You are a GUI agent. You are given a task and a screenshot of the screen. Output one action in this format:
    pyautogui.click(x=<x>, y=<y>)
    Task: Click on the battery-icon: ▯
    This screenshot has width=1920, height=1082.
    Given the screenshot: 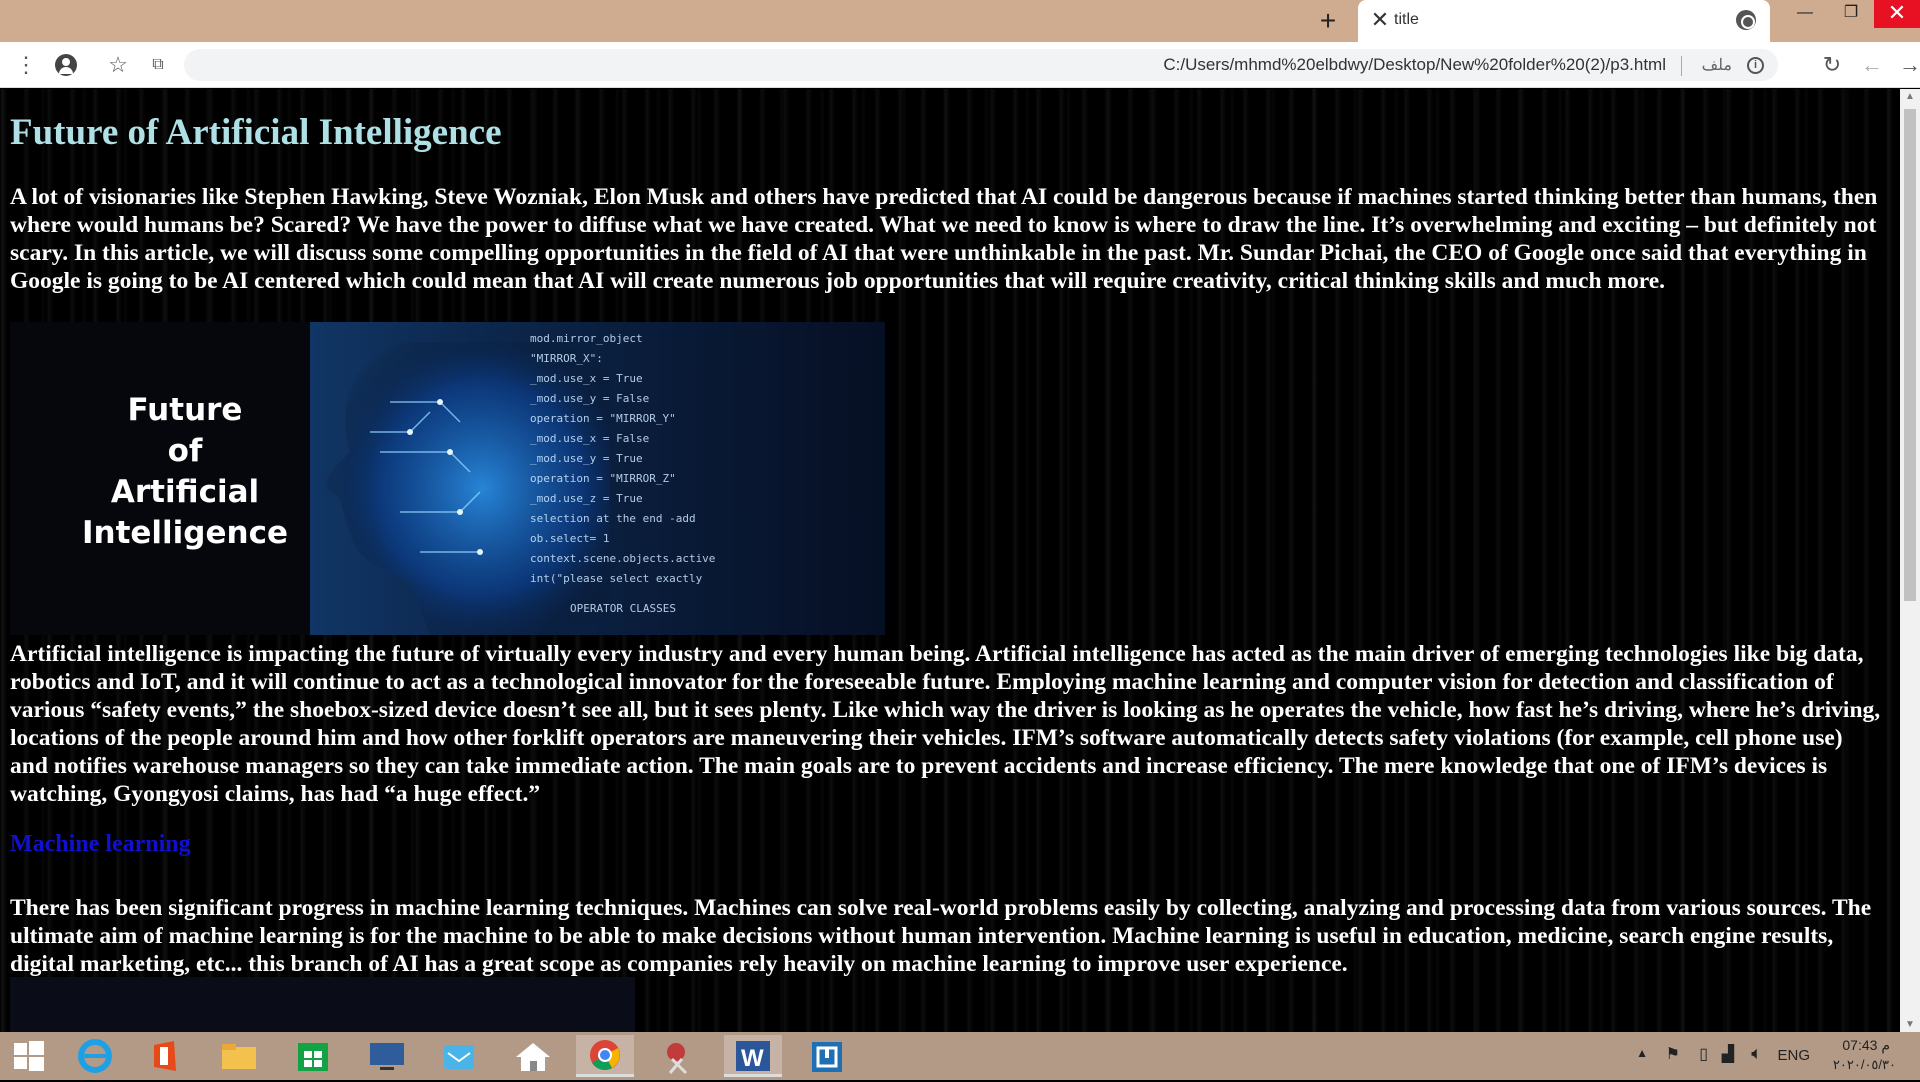 What is the action you would take?
    pyautogui.click(x=1703, y=1054)
    